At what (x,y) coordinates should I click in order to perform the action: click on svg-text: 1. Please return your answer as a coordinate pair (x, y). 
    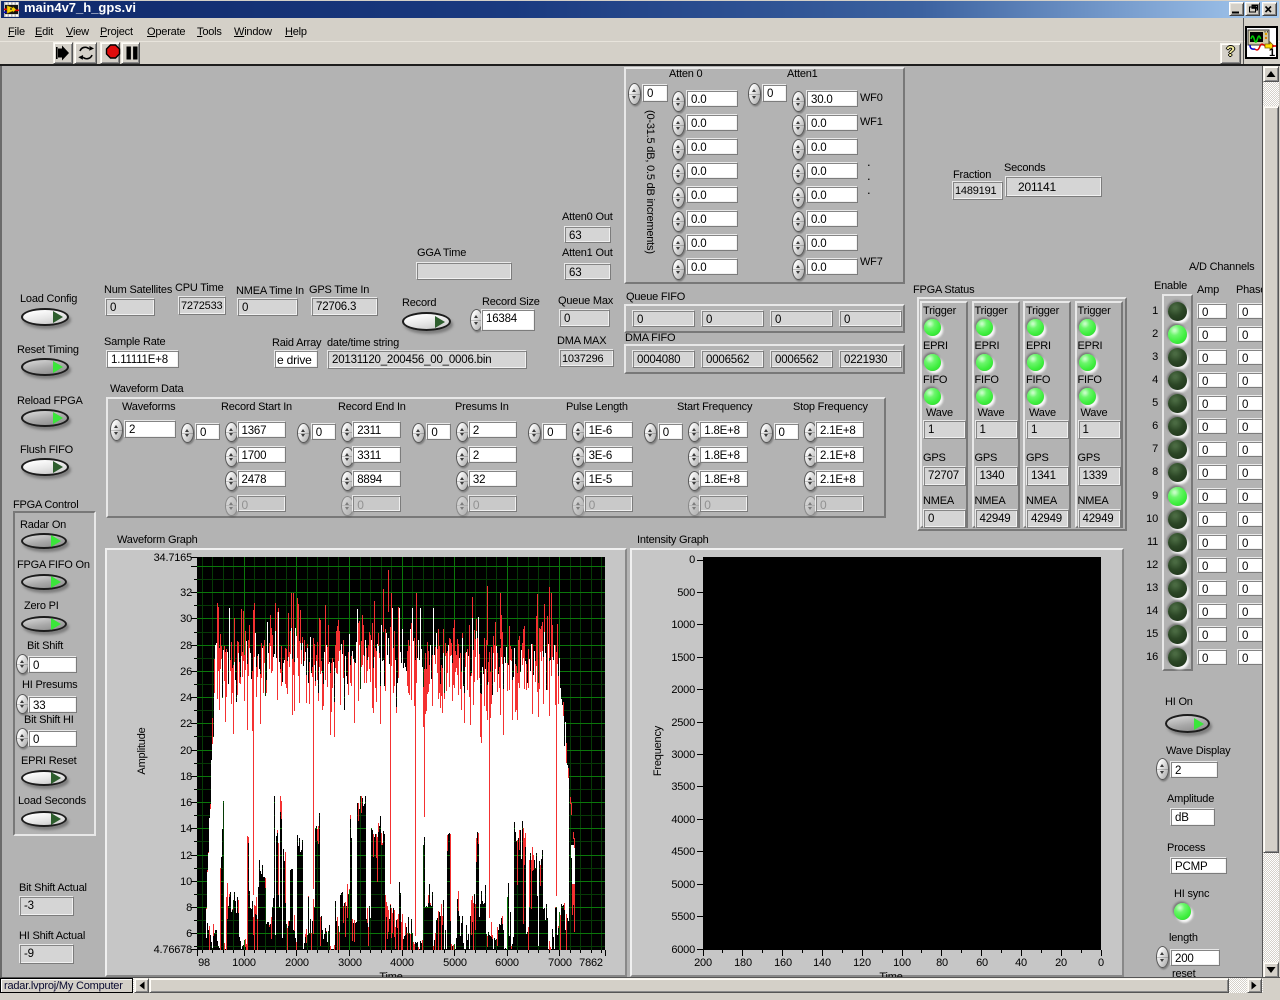
    Looking at the image, I should click on (1272, 52).